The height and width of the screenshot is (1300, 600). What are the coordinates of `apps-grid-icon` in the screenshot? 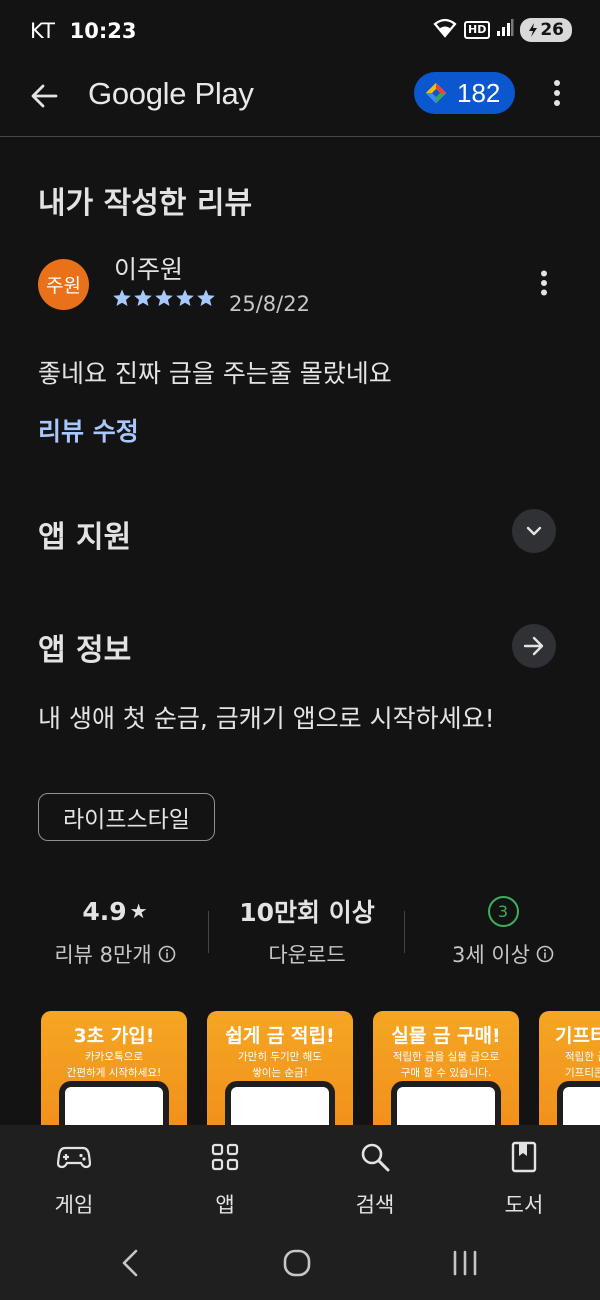 It's located at (225, 1157).